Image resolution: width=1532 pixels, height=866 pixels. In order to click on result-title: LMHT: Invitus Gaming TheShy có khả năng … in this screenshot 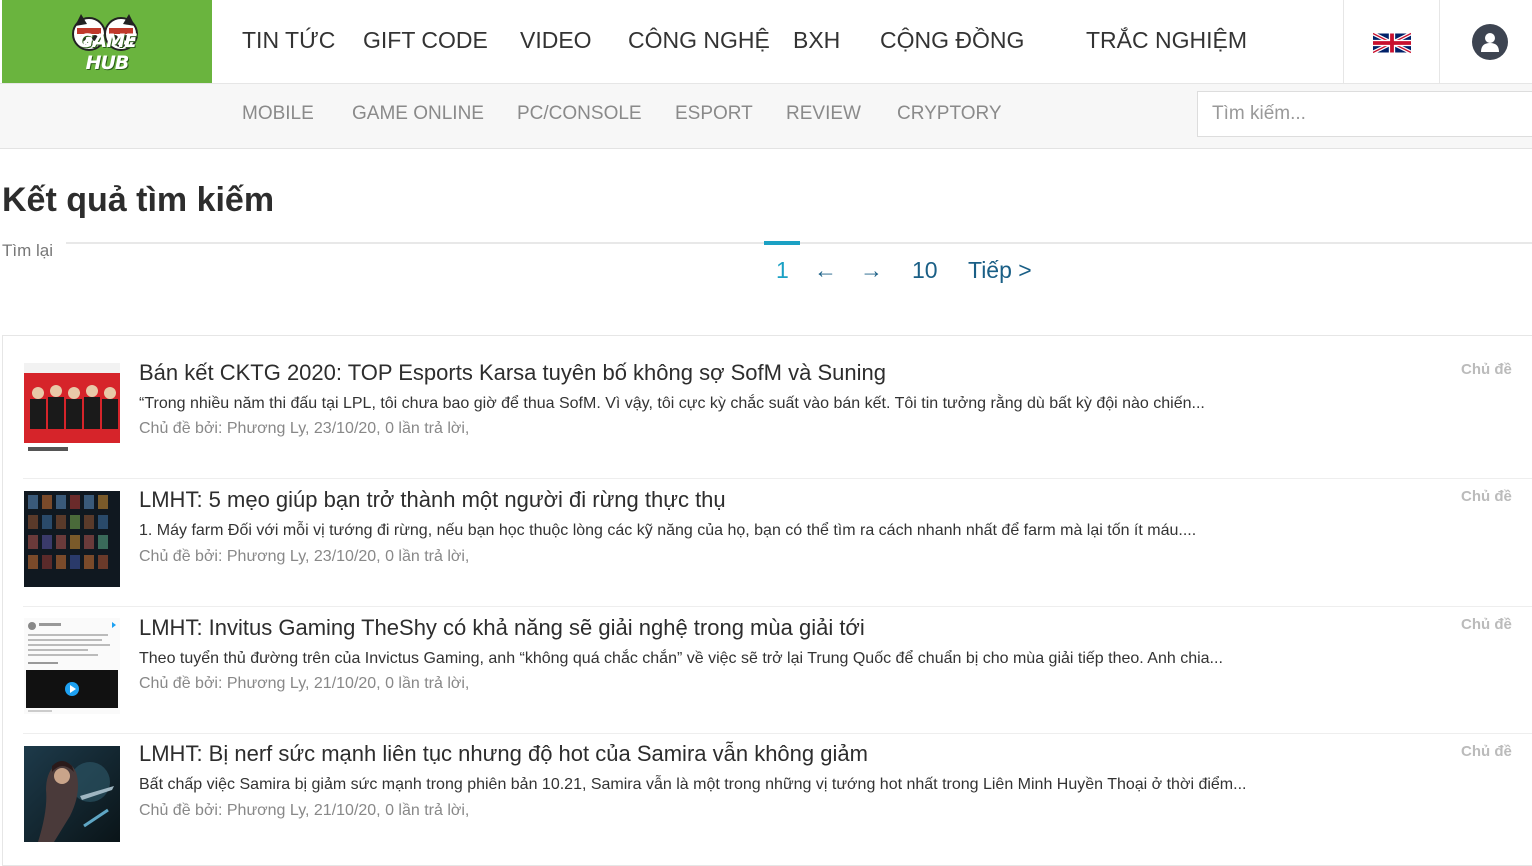, I will do `click(502, 628)`.